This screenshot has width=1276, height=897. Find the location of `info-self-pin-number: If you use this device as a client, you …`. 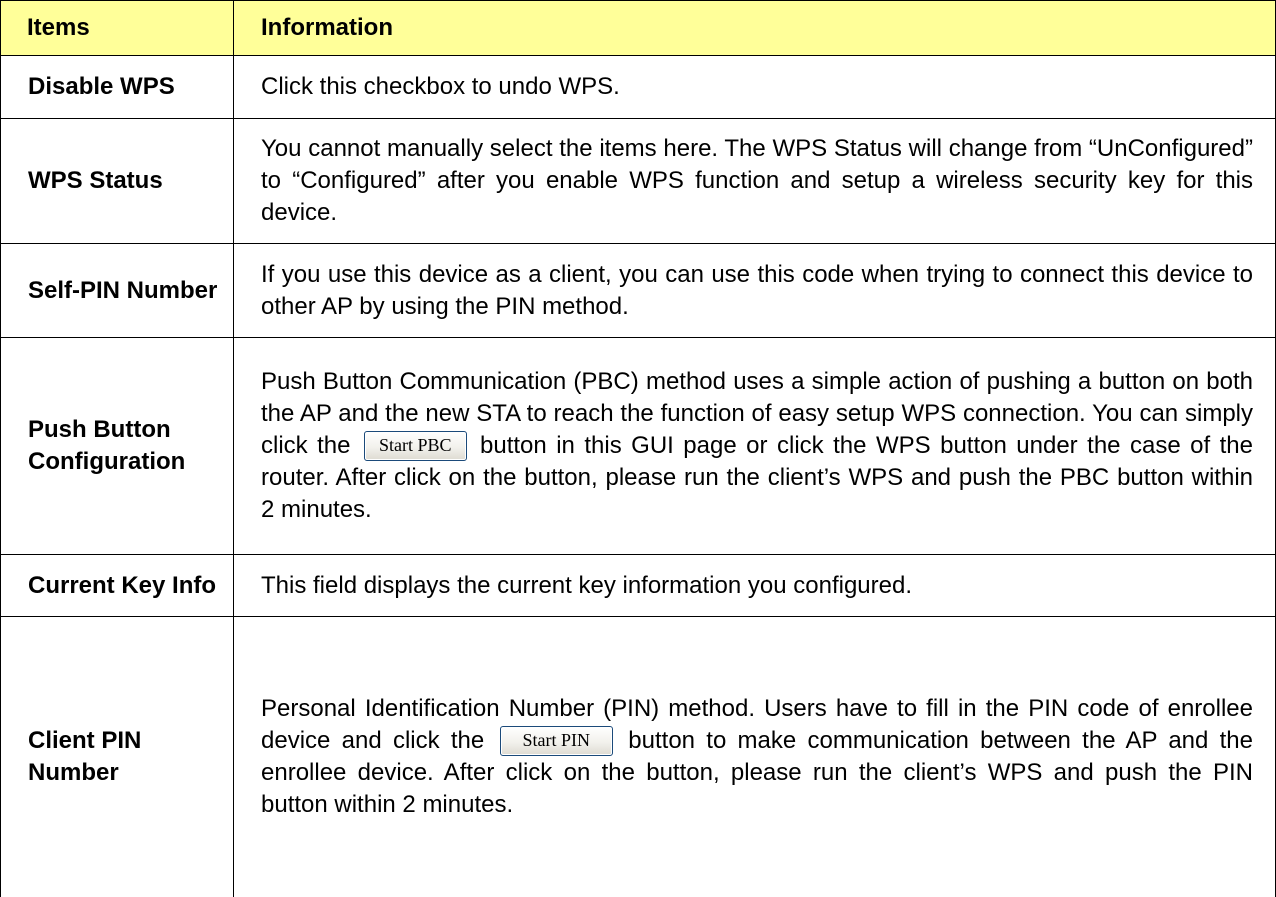

info-self-pin-number: If you use this device as a client, you … is located at coordinates (754, 290).